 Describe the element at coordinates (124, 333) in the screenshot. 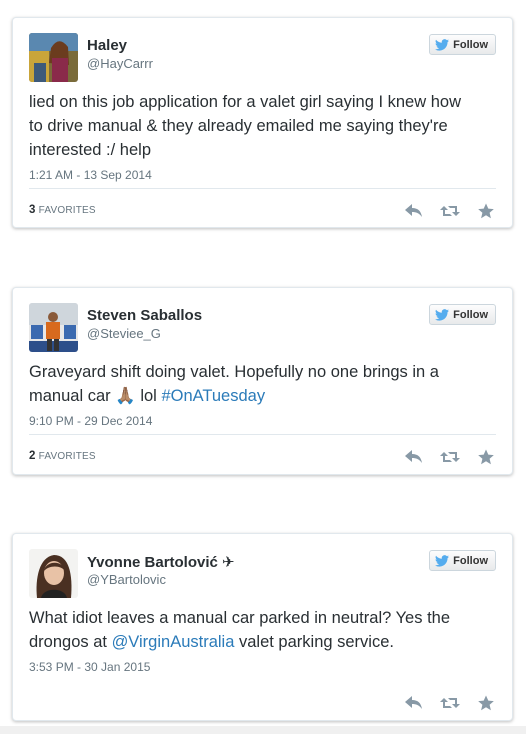

I see `username: @Steviee_G` at that location.